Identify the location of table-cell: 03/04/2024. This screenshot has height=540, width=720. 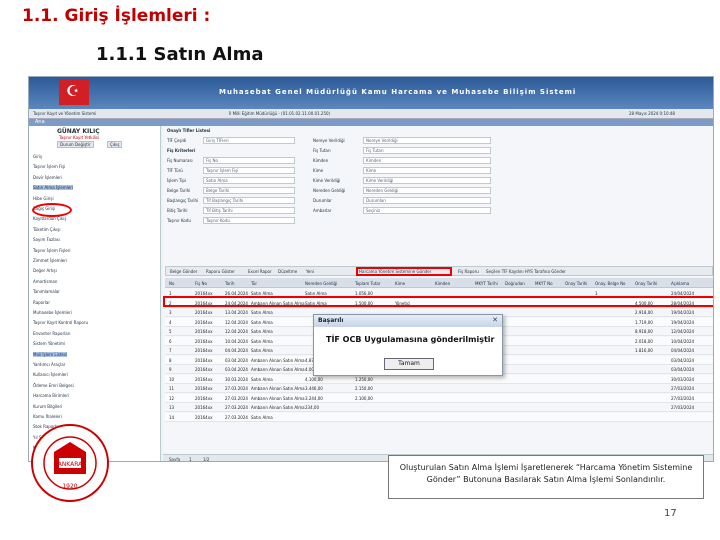
(683, 369).